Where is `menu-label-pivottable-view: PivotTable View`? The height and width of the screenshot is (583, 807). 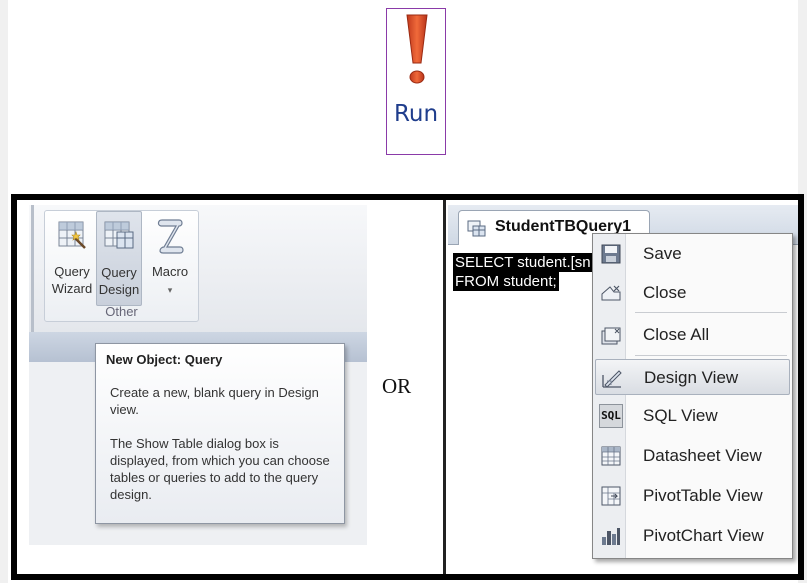 menu-label-pivottable-view: PivotTable View is located at coordinates (703, 495).